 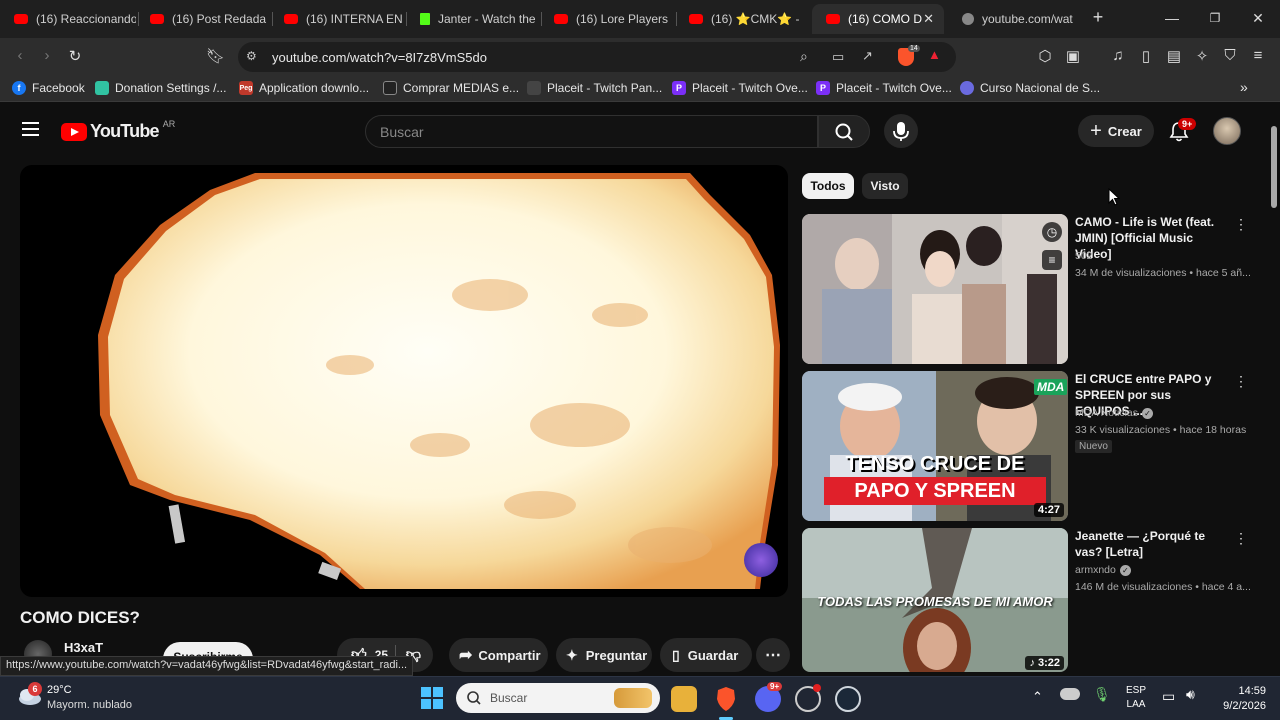 What do you see at coordinates (118, 130) in the screenshot?
I see `youtube-logo: YouTube AR` at bounding box center [118, 130].